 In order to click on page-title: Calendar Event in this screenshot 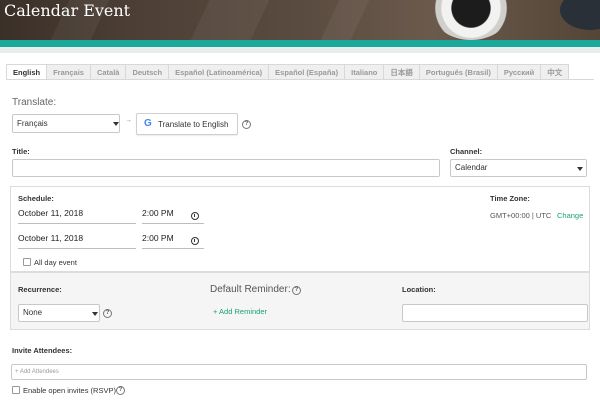, I will do `click(67, 10)`.